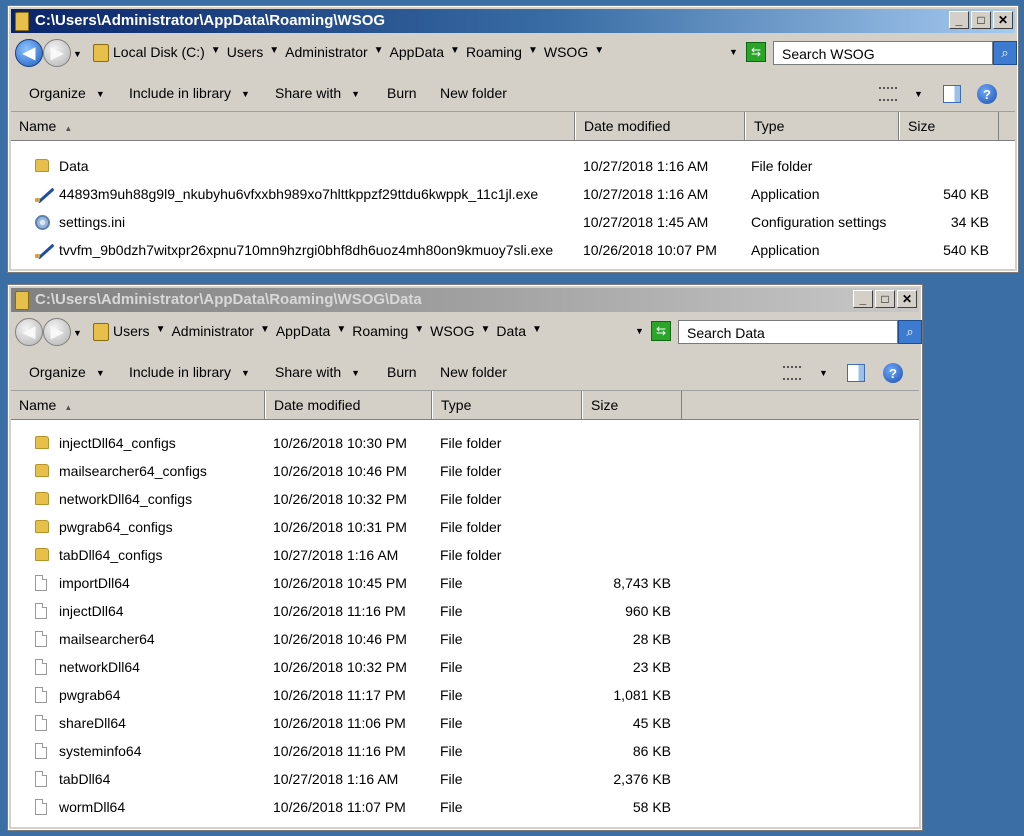 The height and width of the screenshot is (836, 1024). What do you see at coordinates (465, 779) in the screenshot?
I see `list-item: tabDll64 10/27/2018 1:16 AM File 2,376 KB` at bounding box center [465, 779].